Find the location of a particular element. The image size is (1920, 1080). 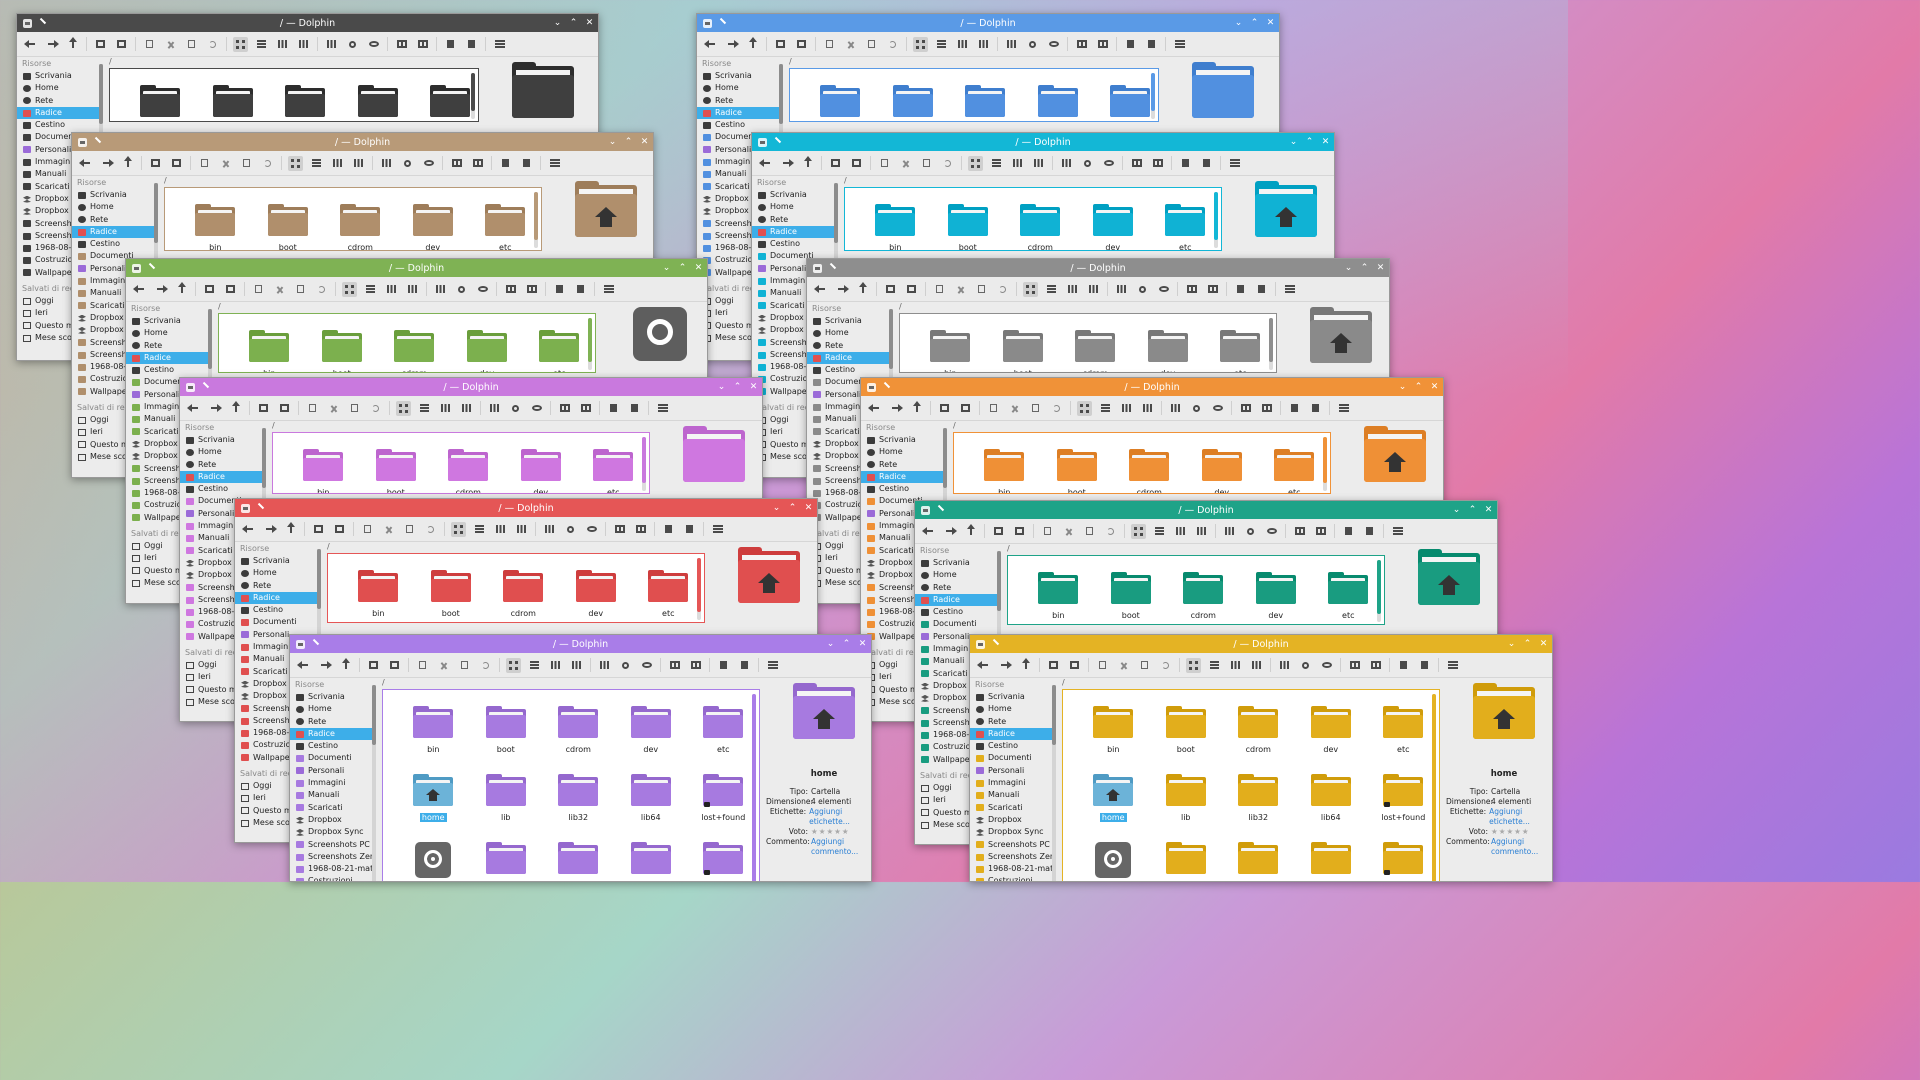

hidden-files-button is located at coordinates (482, 289).